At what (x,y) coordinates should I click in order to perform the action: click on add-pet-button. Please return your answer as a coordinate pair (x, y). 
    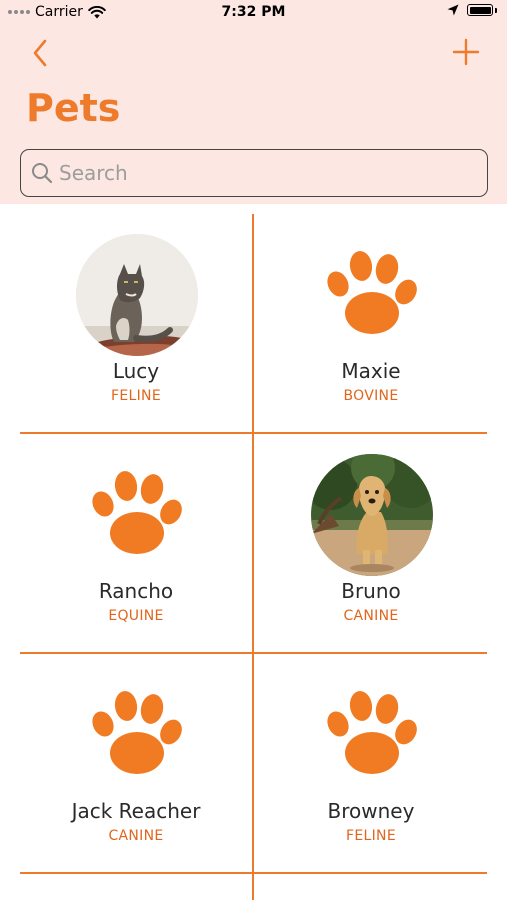
    Looking at the image, I should click on (466, 52).